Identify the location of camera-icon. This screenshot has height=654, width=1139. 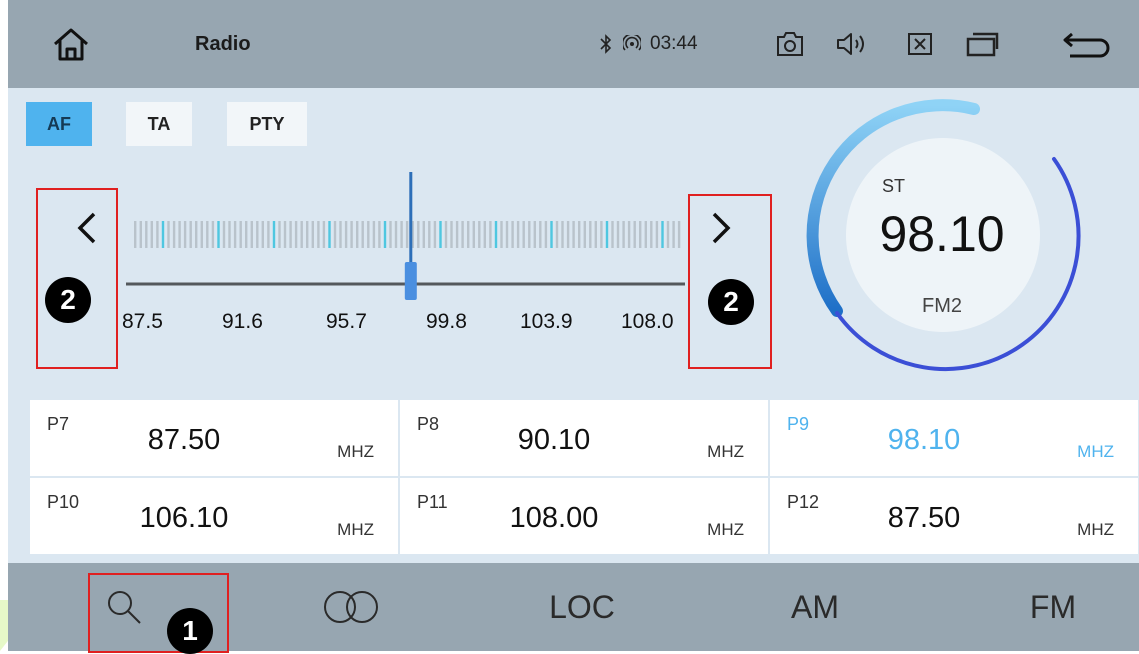
(790, 44).